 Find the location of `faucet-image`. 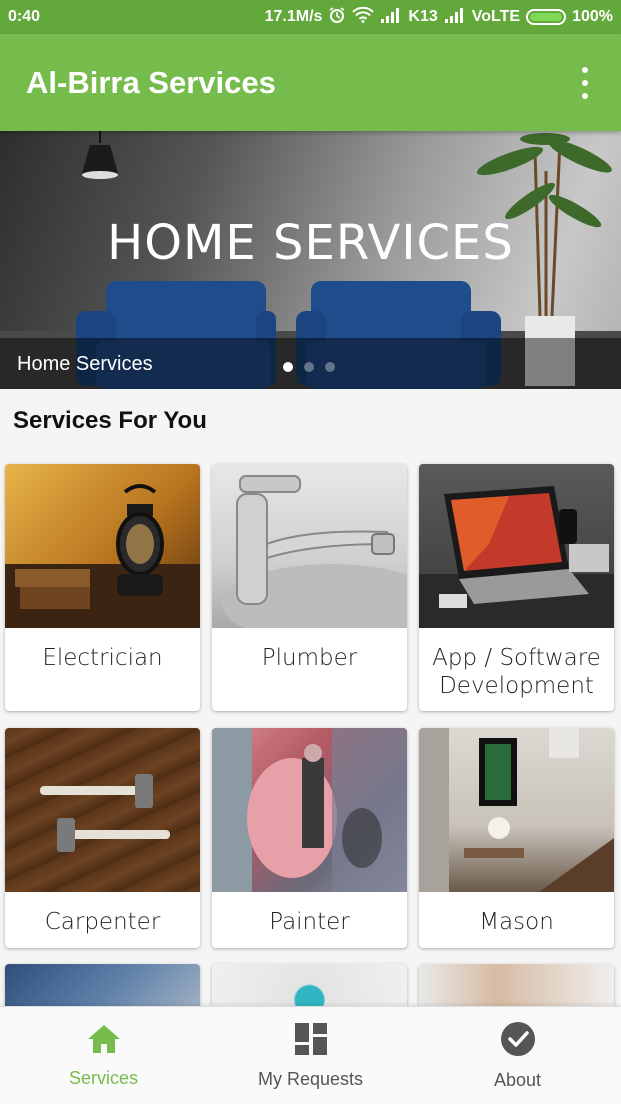

faucet-image is located at coordinates (309, 546).